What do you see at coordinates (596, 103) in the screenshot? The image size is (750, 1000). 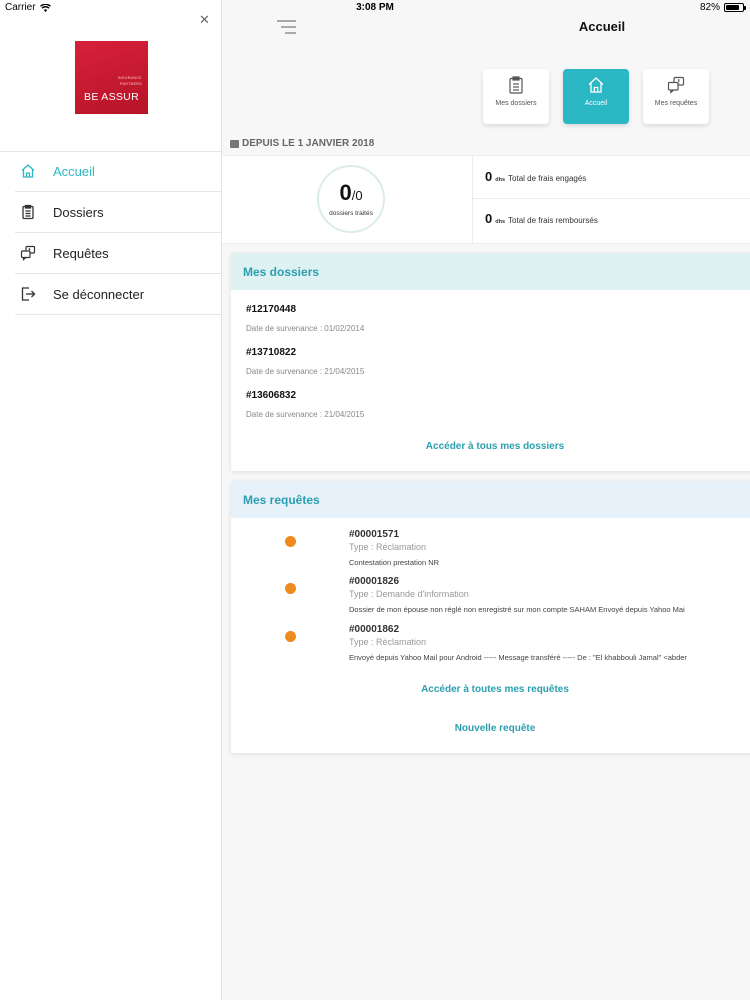 I see `tile-label: Accueil` at bounding box center [596, 103].